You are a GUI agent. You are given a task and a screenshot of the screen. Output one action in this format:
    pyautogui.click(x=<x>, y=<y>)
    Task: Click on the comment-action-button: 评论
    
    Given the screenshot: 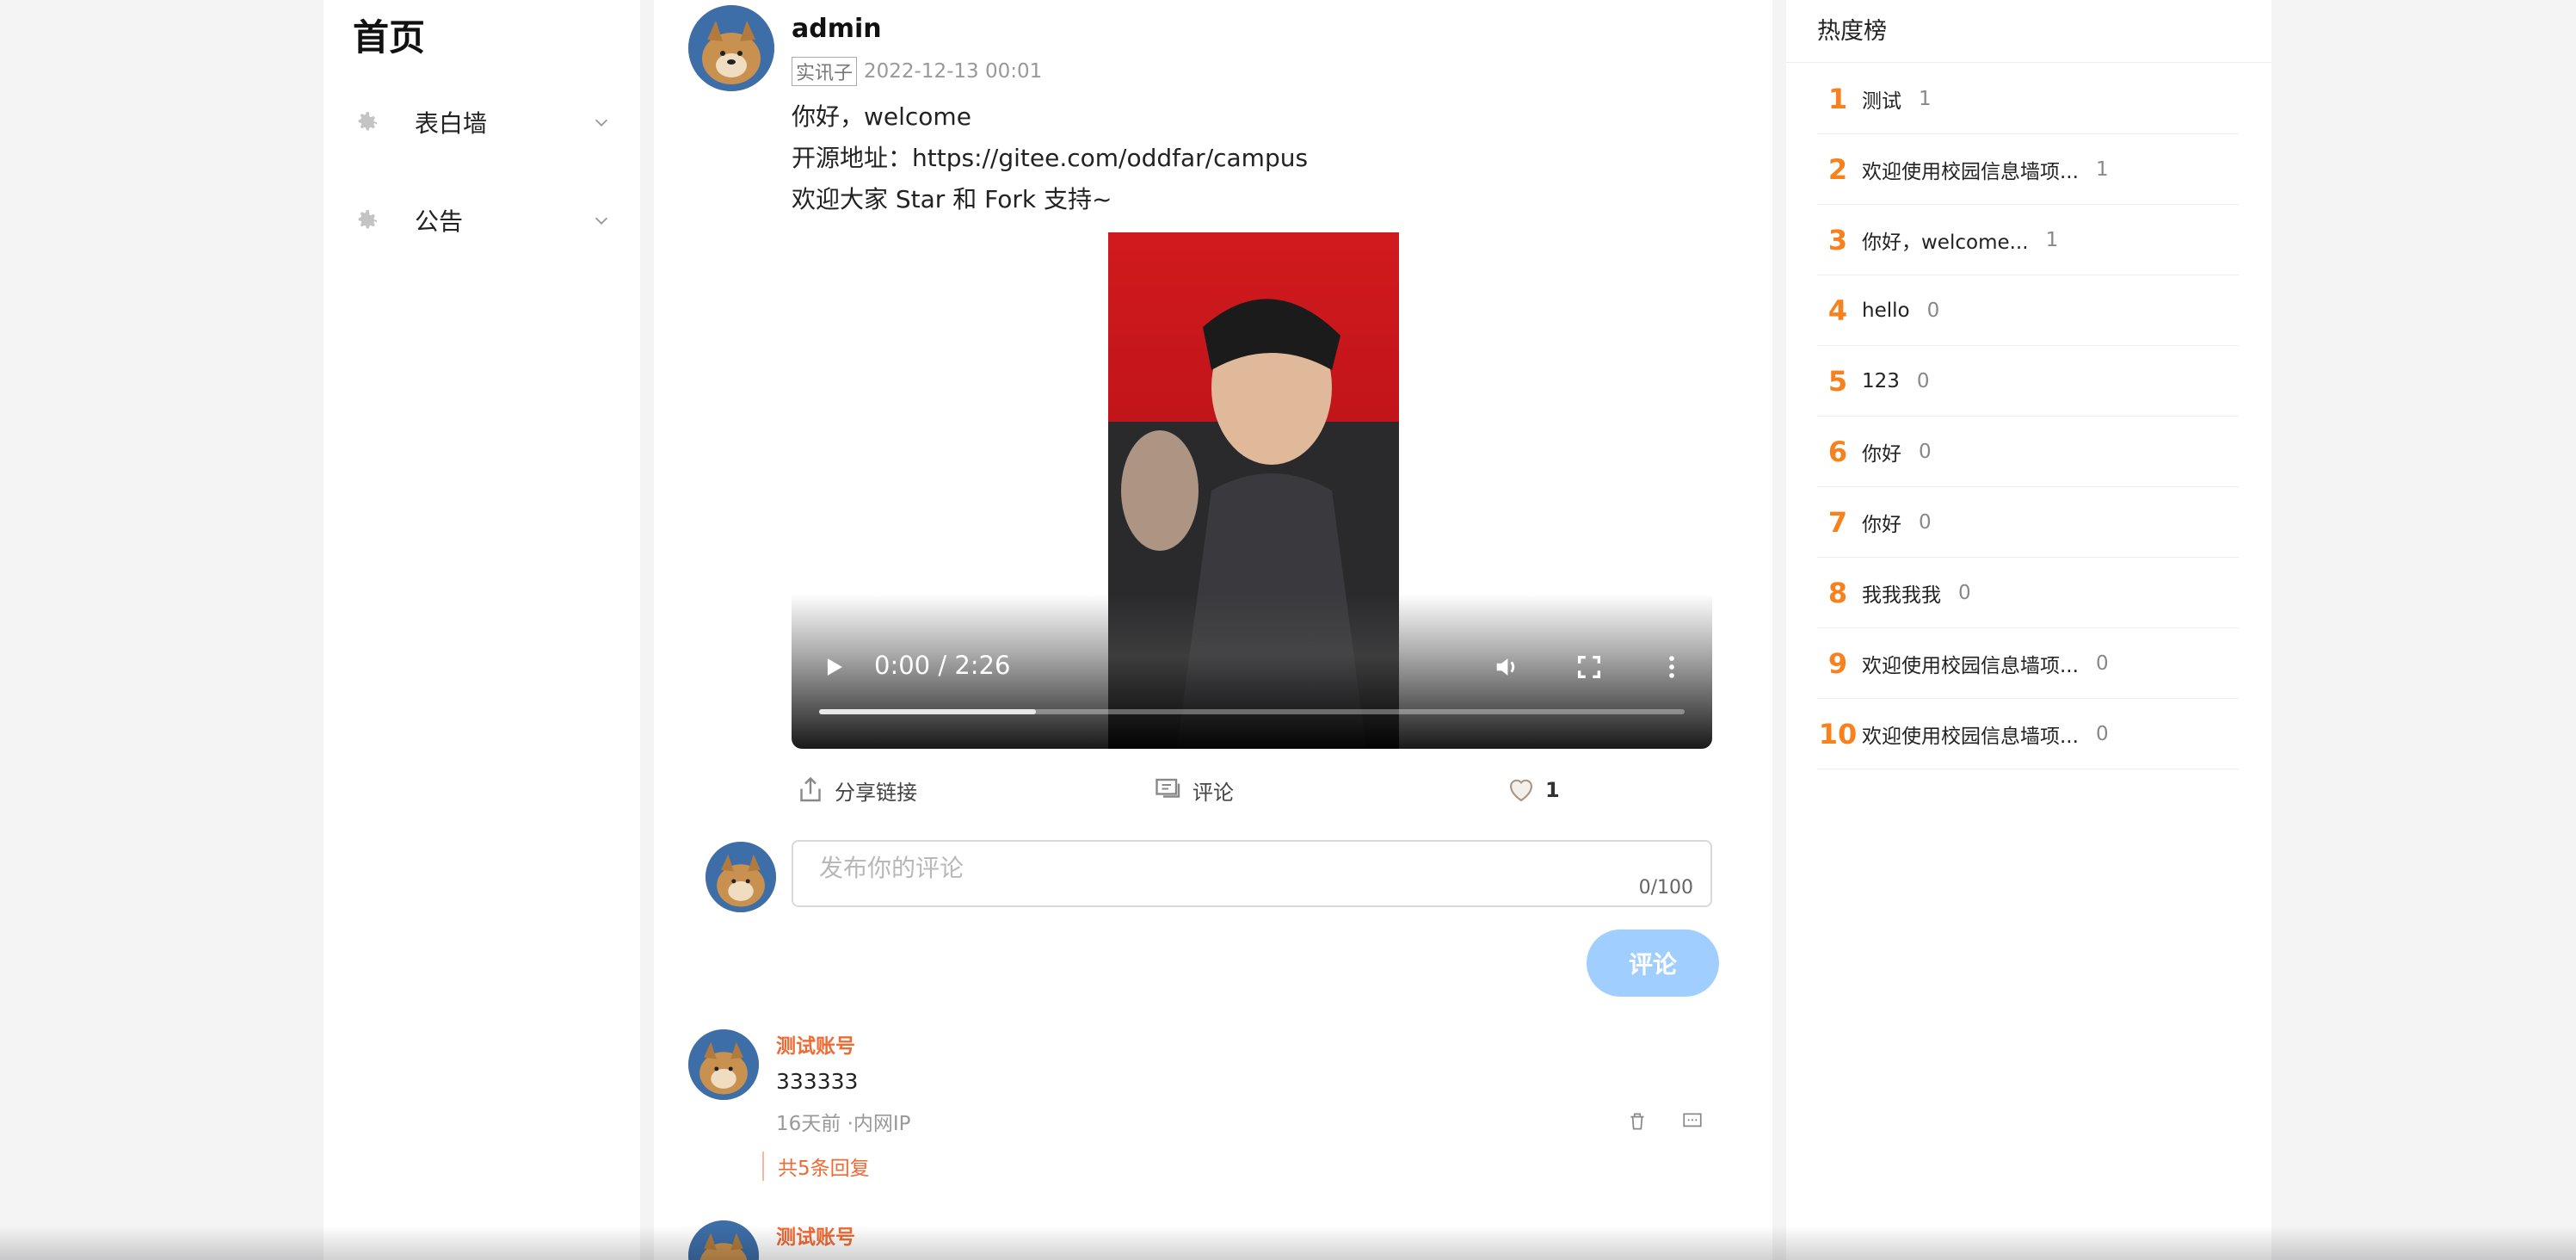 What is the action you would take?
    pyautogui.click(x=1193, y=790)
    